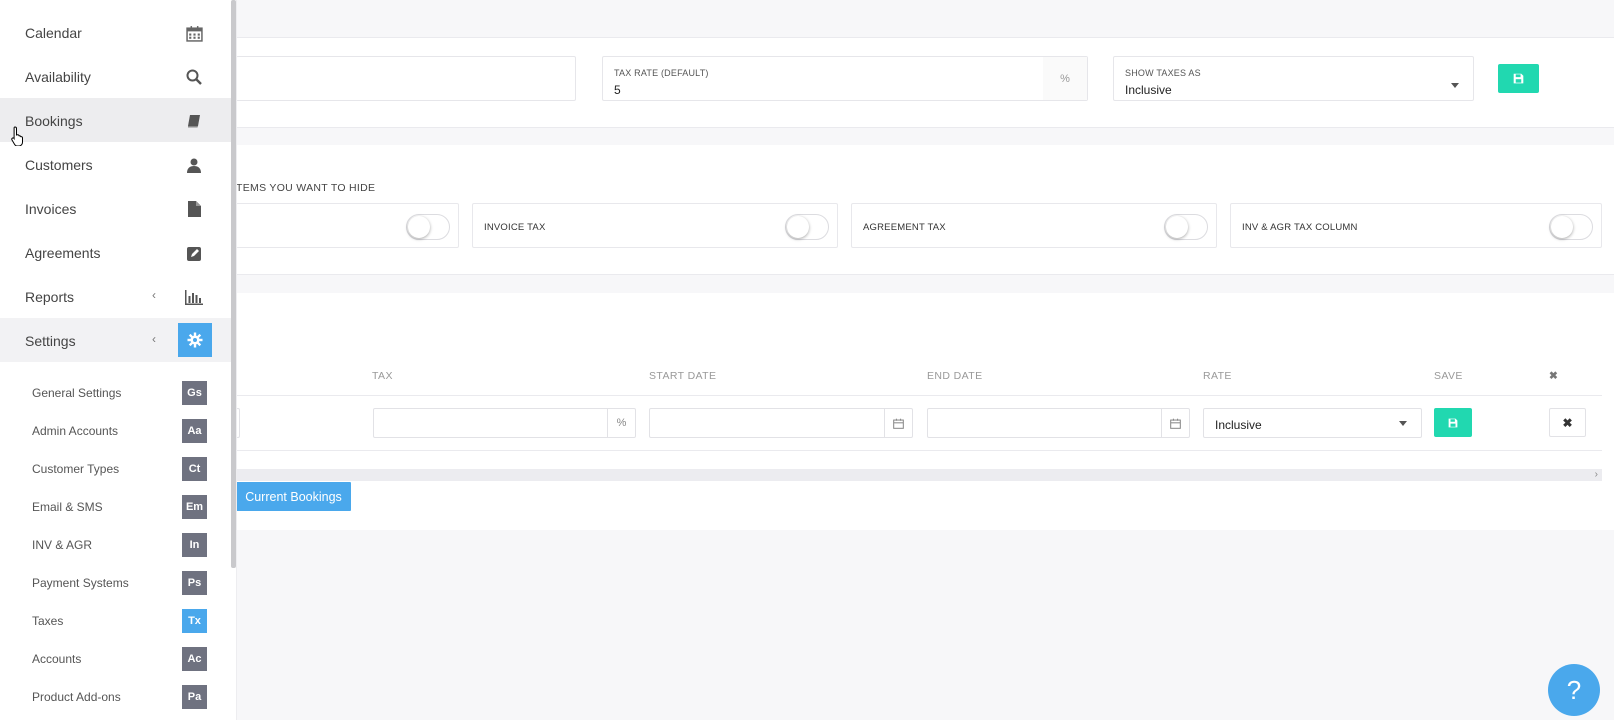  What do you see at coordinates (53, 33) in the screenshot?
I see `sidebar-item-label: Calendar` at bounding box center [53, 33].